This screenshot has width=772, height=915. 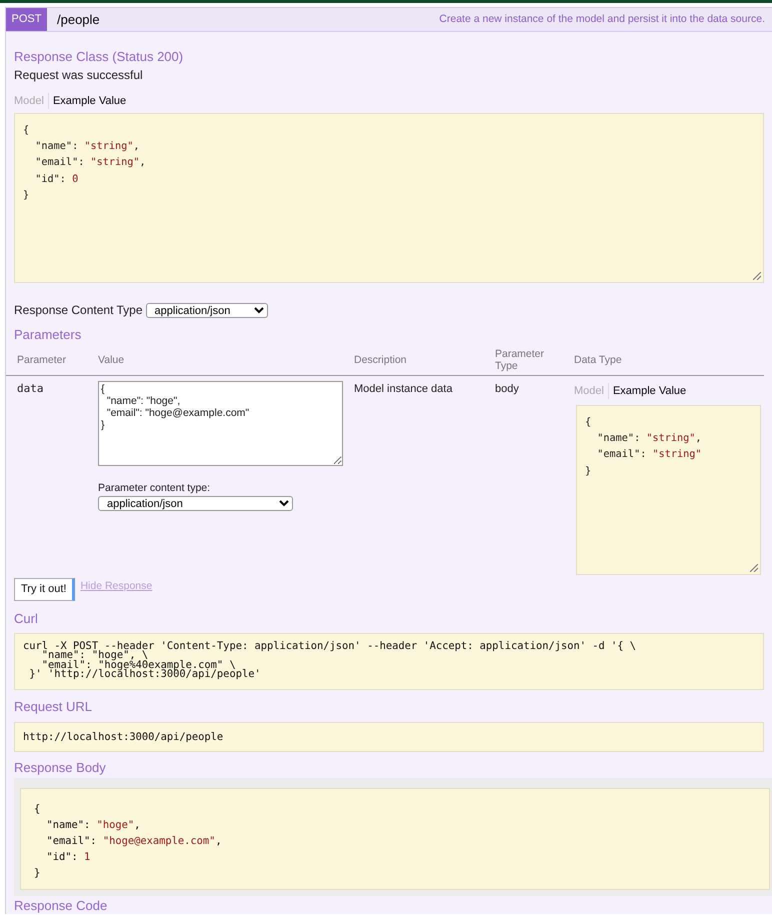 I want to click on section-heading: Request URL, so click(x=54, y=707).